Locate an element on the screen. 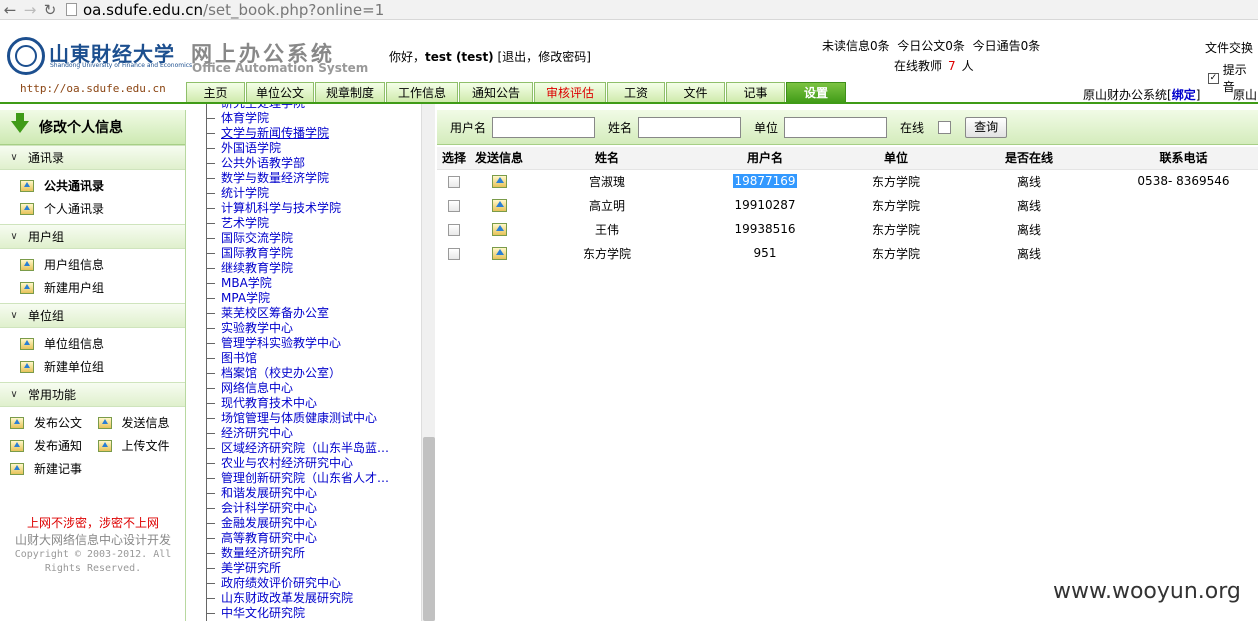 The height and width of the screenshot is (621, 1258). tree-item: 外国语学院 is located at coordinates (288, 148).